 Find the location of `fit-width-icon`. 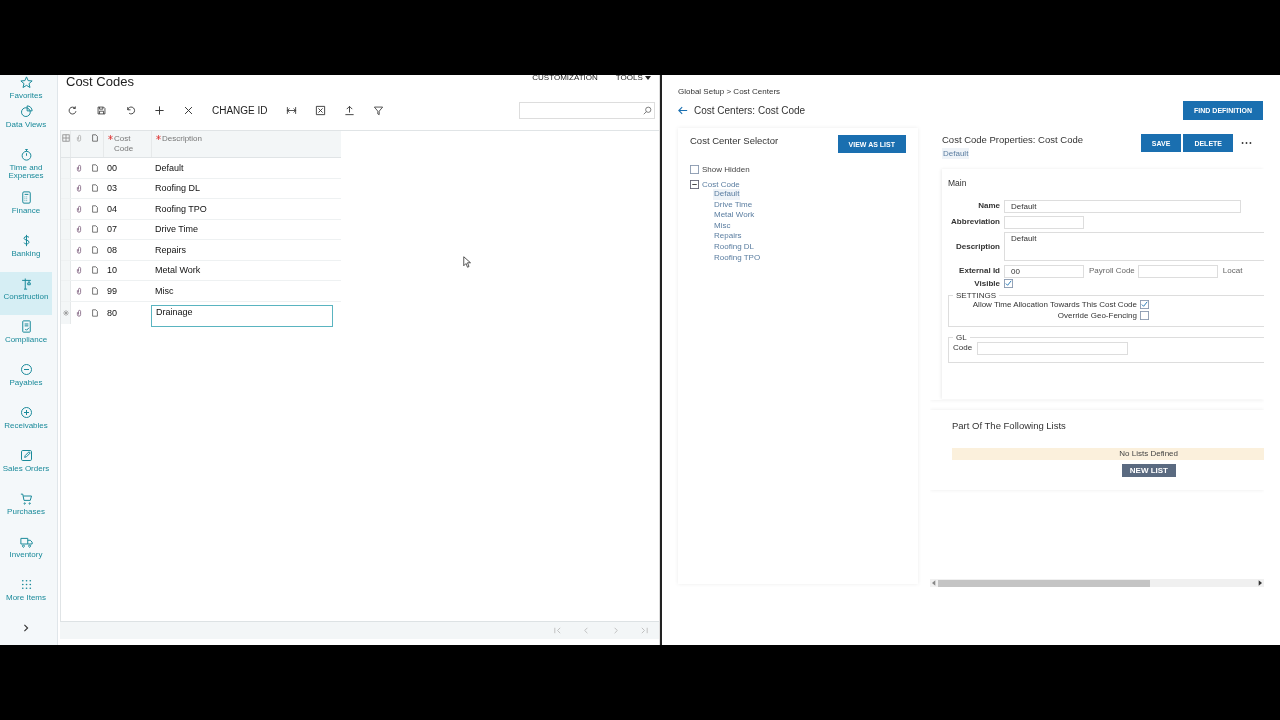

fit-width-icon is located at coordinates (291, 110).